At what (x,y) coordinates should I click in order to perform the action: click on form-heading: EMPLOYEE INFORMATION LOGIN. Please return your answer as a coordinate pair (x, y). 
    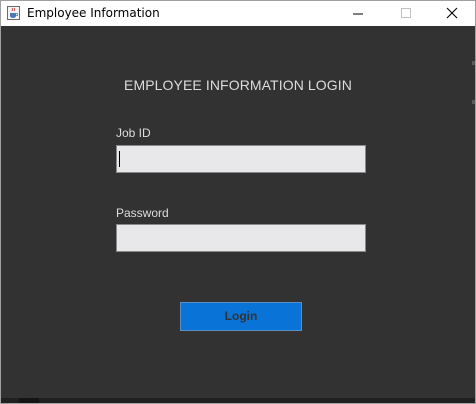
    Looking at the image, I should click on (238, 85).